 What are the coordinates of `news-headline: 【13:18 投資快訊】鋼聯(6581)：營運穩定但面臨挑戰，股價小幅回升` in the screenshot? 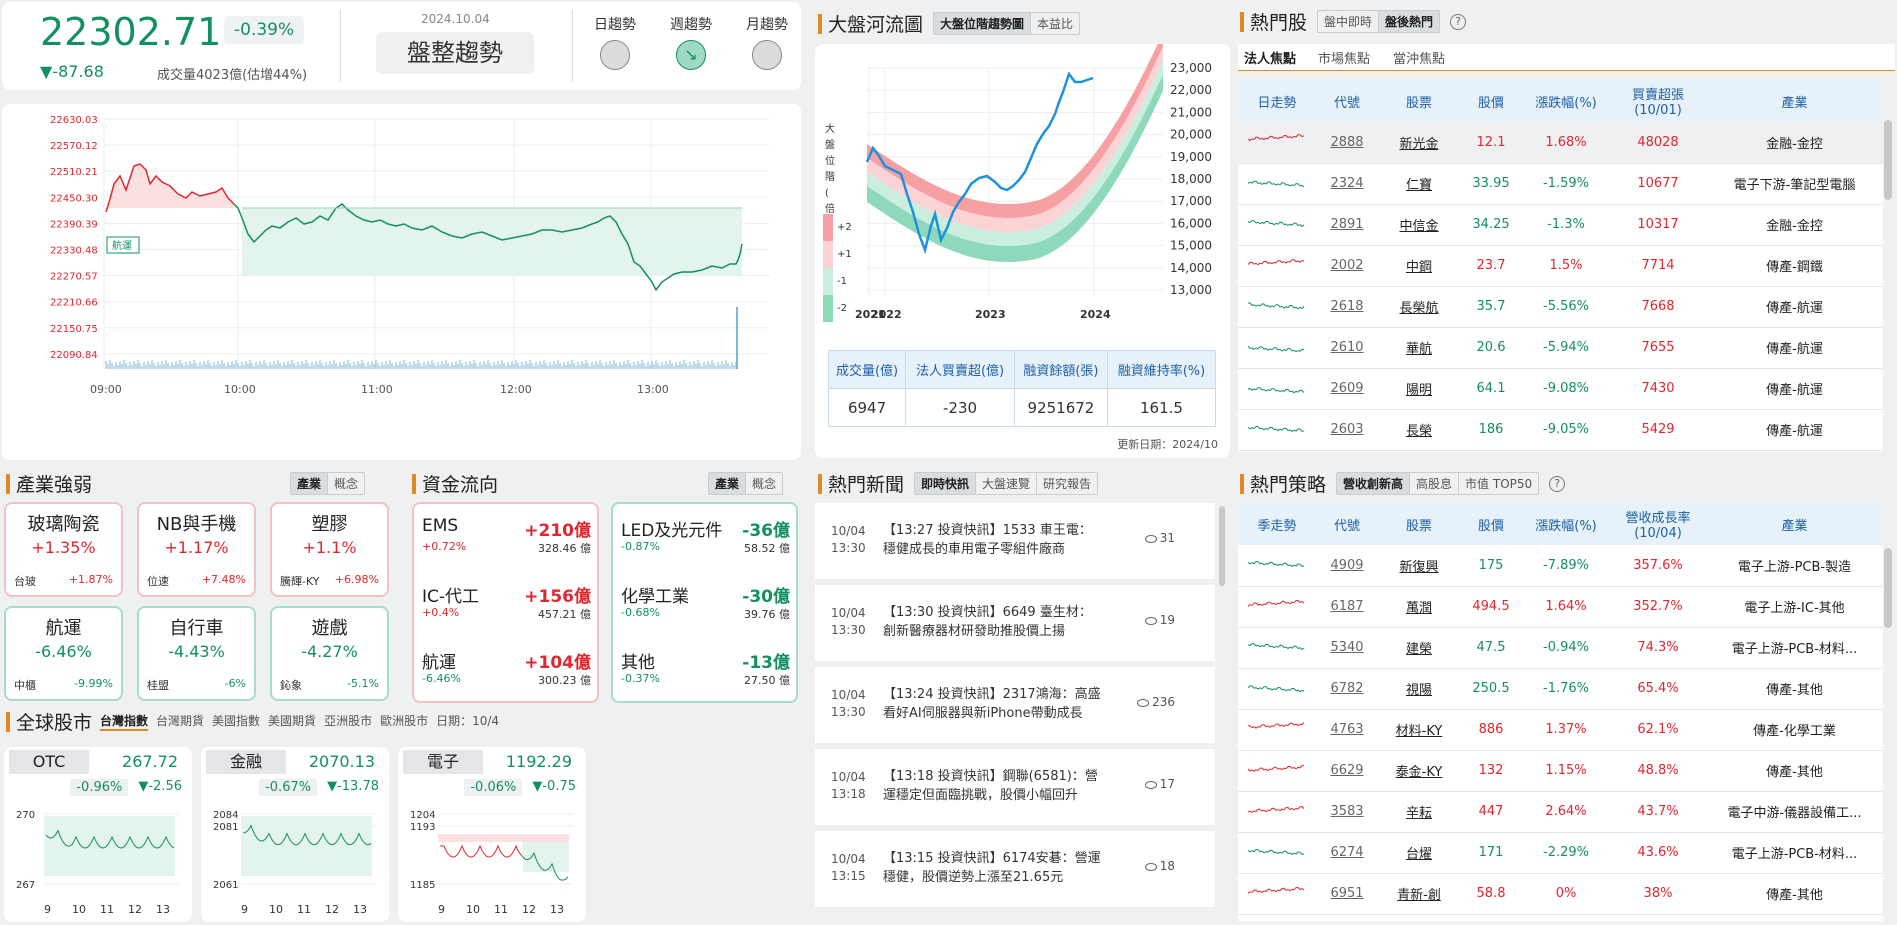 It's located at (993, 786).